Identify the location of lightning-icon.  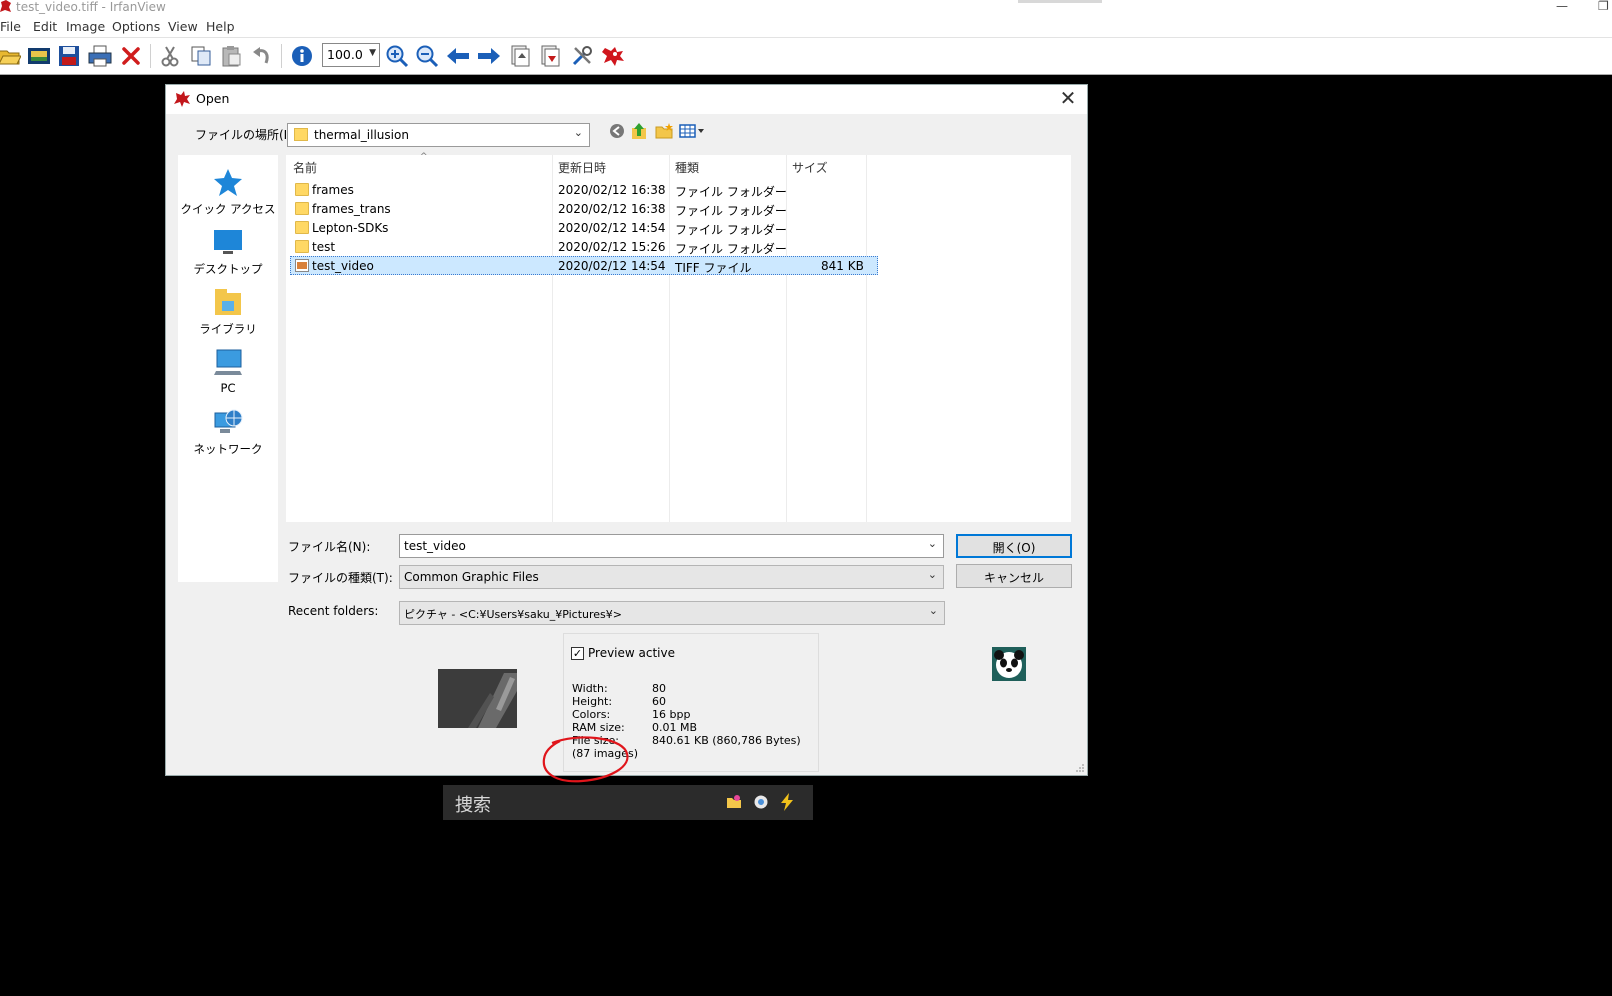
(787, 802).